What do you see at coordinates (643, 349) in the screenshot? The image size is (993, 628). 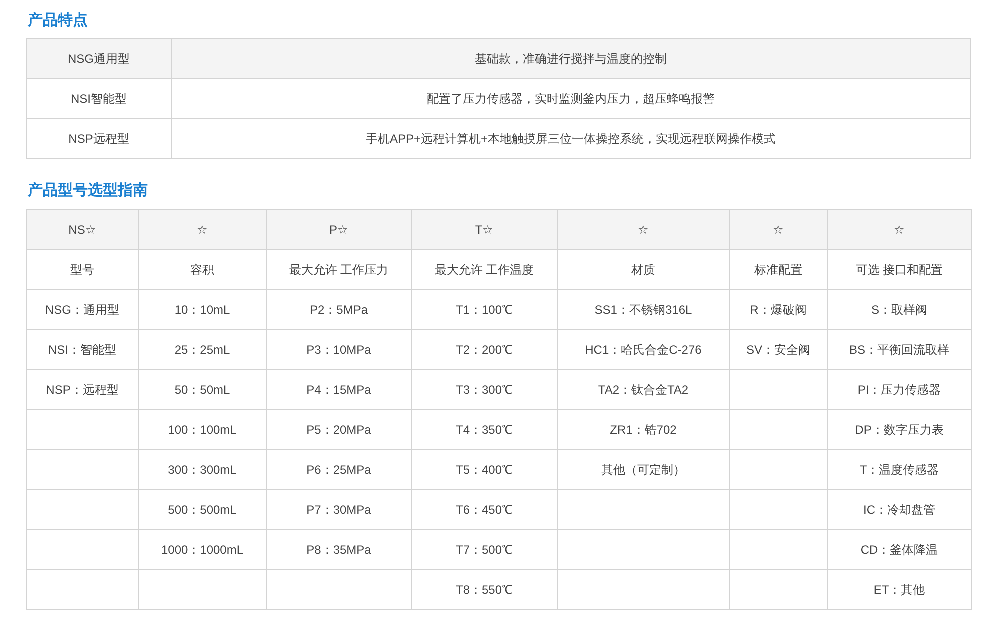 I see `table-cell-text: HC1：哈氏合金C-276` at bounding box center [643, 349].